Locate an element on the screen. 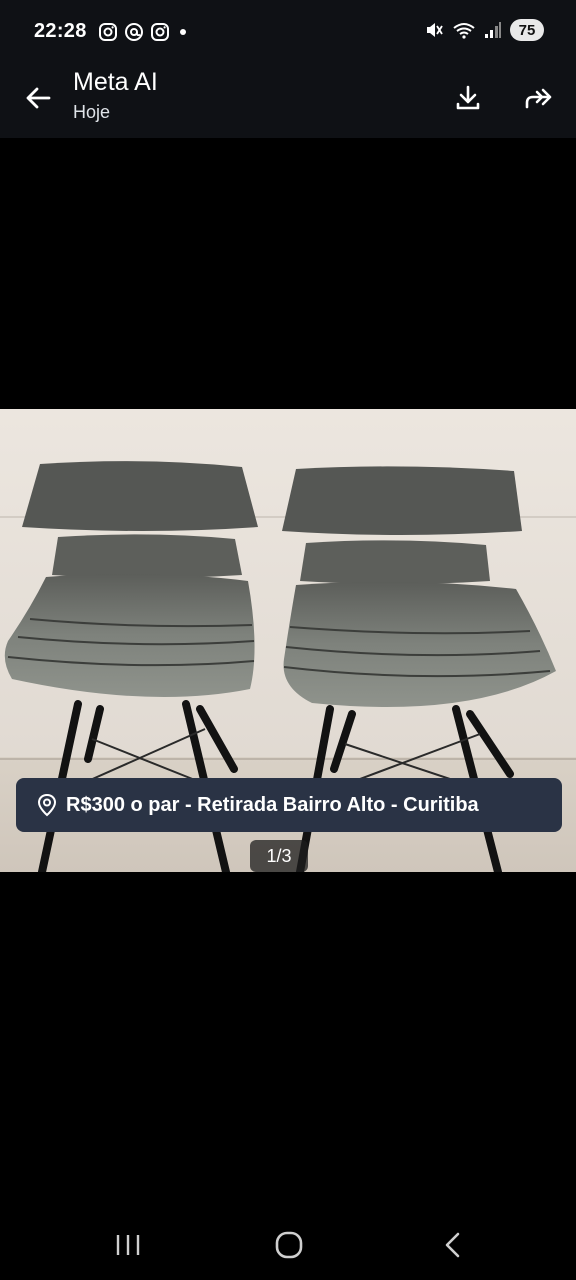 The image size is (576, 1280). battery-icon: 75 is located at coordinates (527, 30).